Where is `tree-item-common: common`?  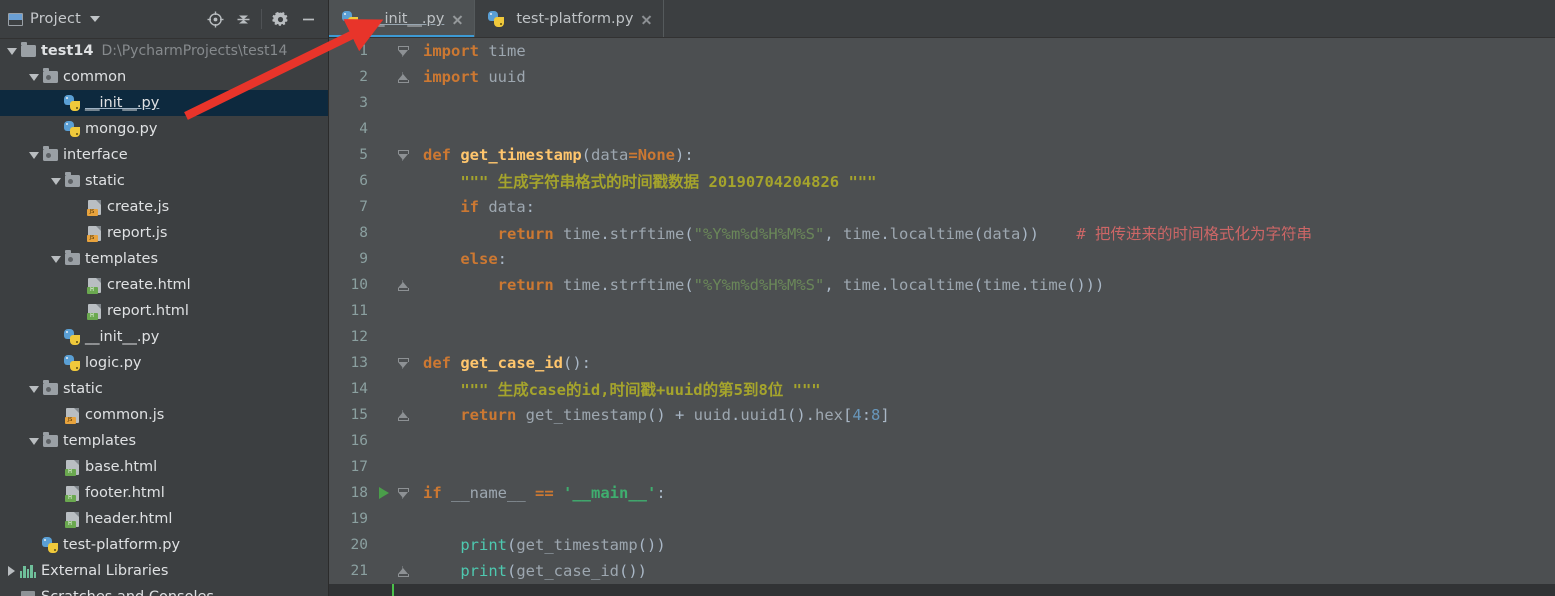
tree-item-common: common is located at coordinates (164, 77).